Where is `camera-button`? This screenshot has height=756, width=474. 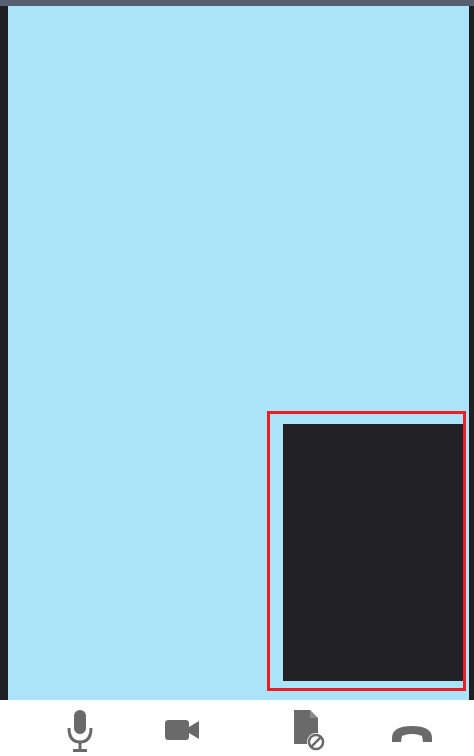 camera-button is located at coordinates (182, 732).